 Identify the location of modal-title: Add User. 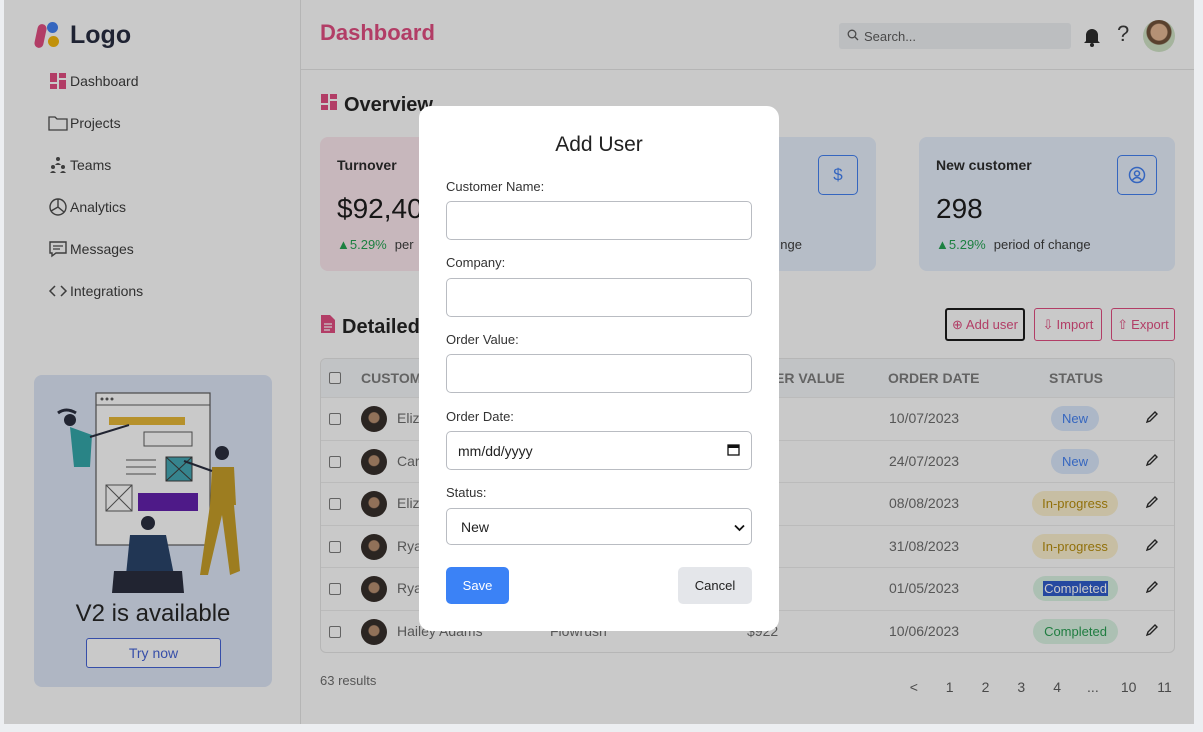
(599, 144).